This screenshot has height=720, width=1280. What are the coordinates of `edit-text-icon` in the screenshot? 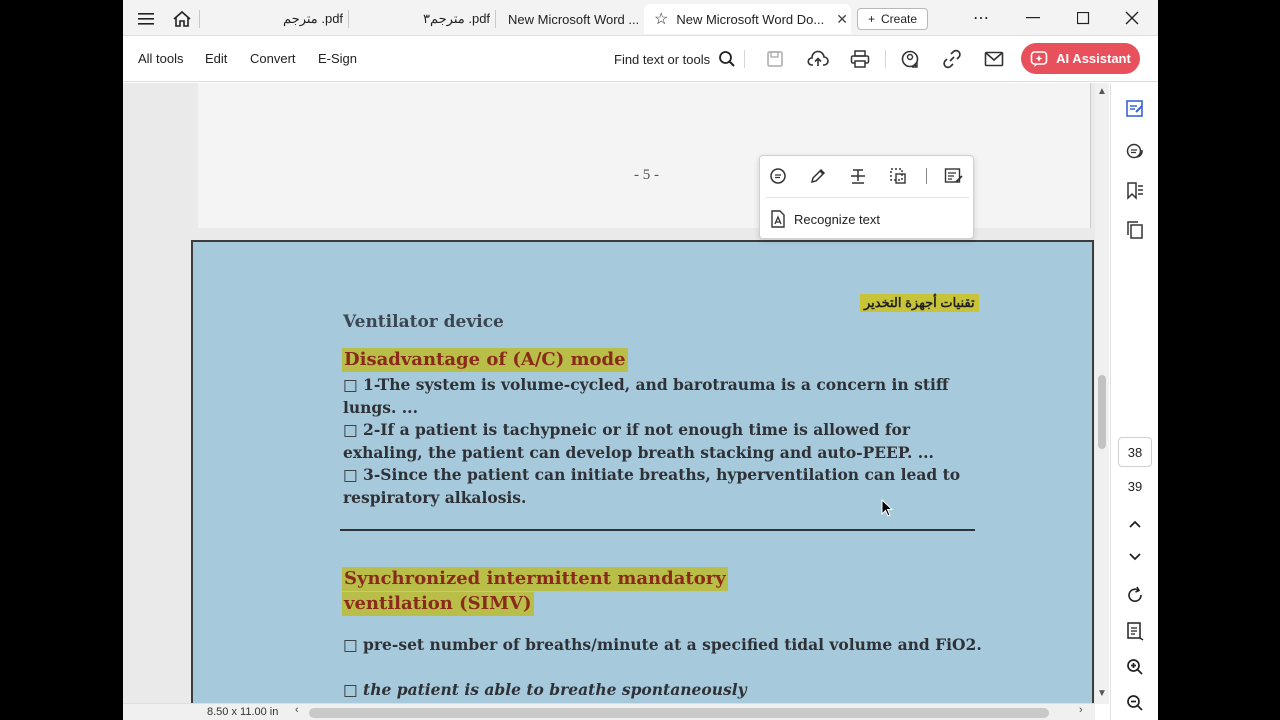 It's located at (954, 176).